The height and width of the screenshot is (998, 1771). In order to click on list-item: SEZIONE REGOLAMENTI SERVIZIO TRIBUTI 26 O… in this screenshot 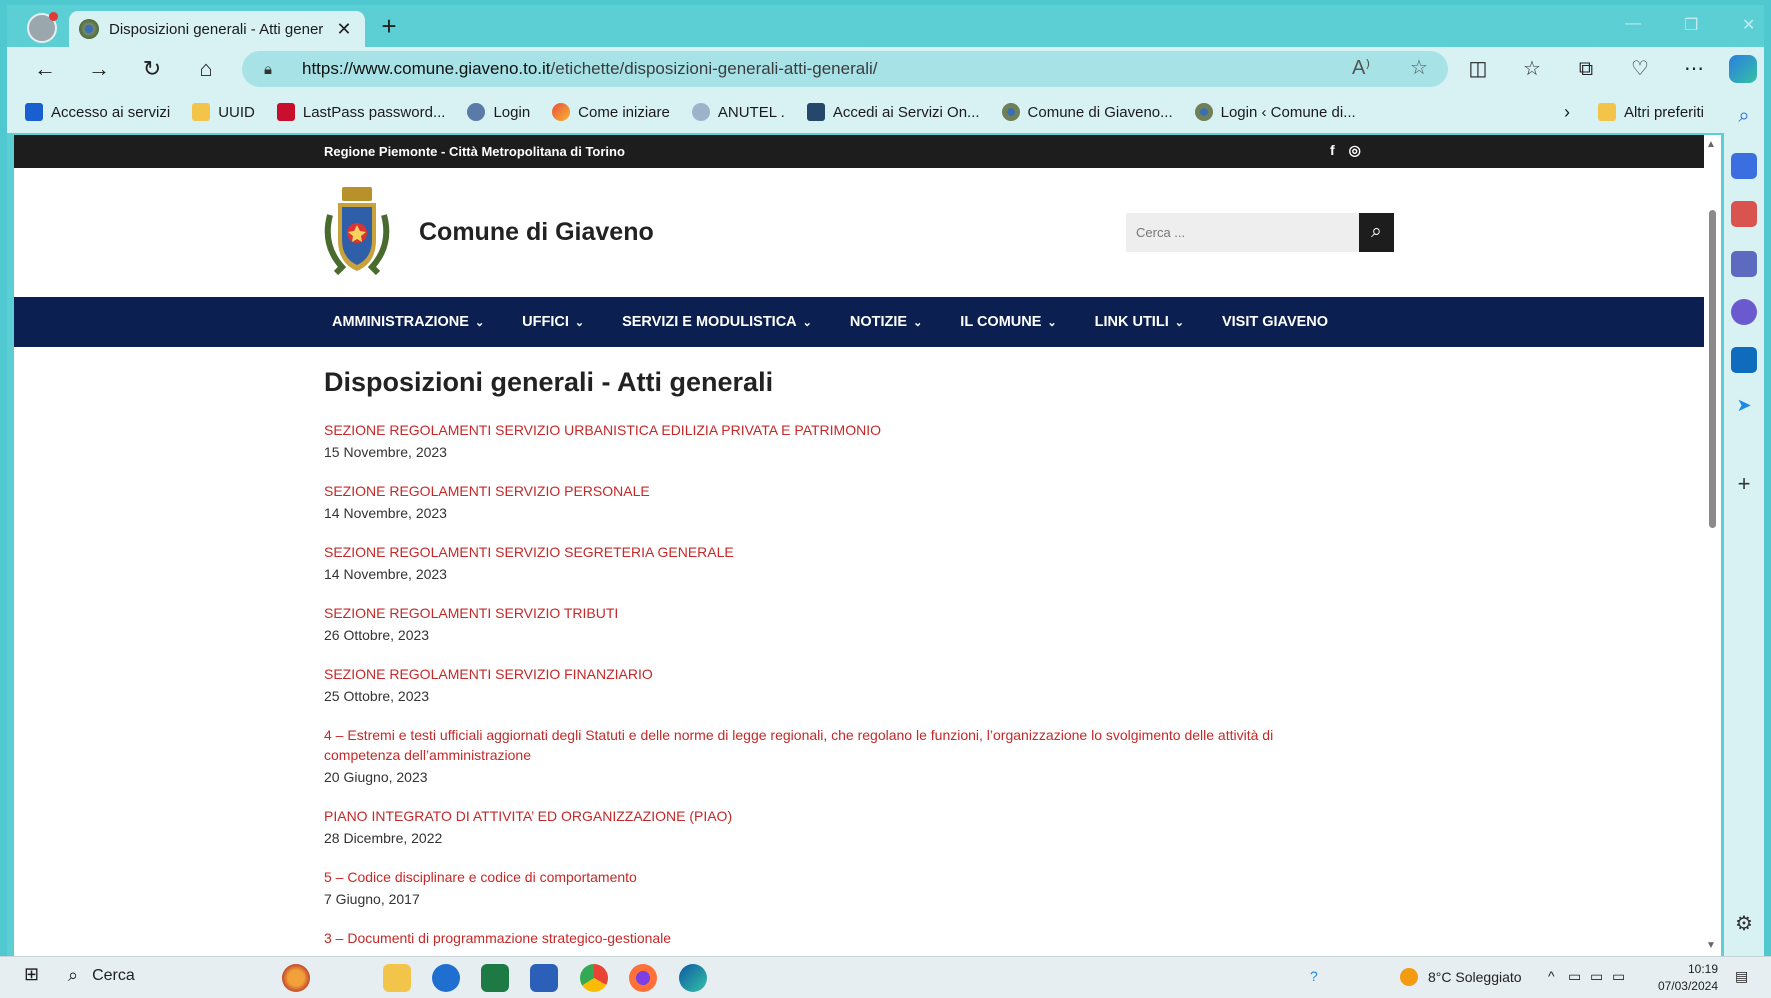, I will do `click(1014, 624)`.